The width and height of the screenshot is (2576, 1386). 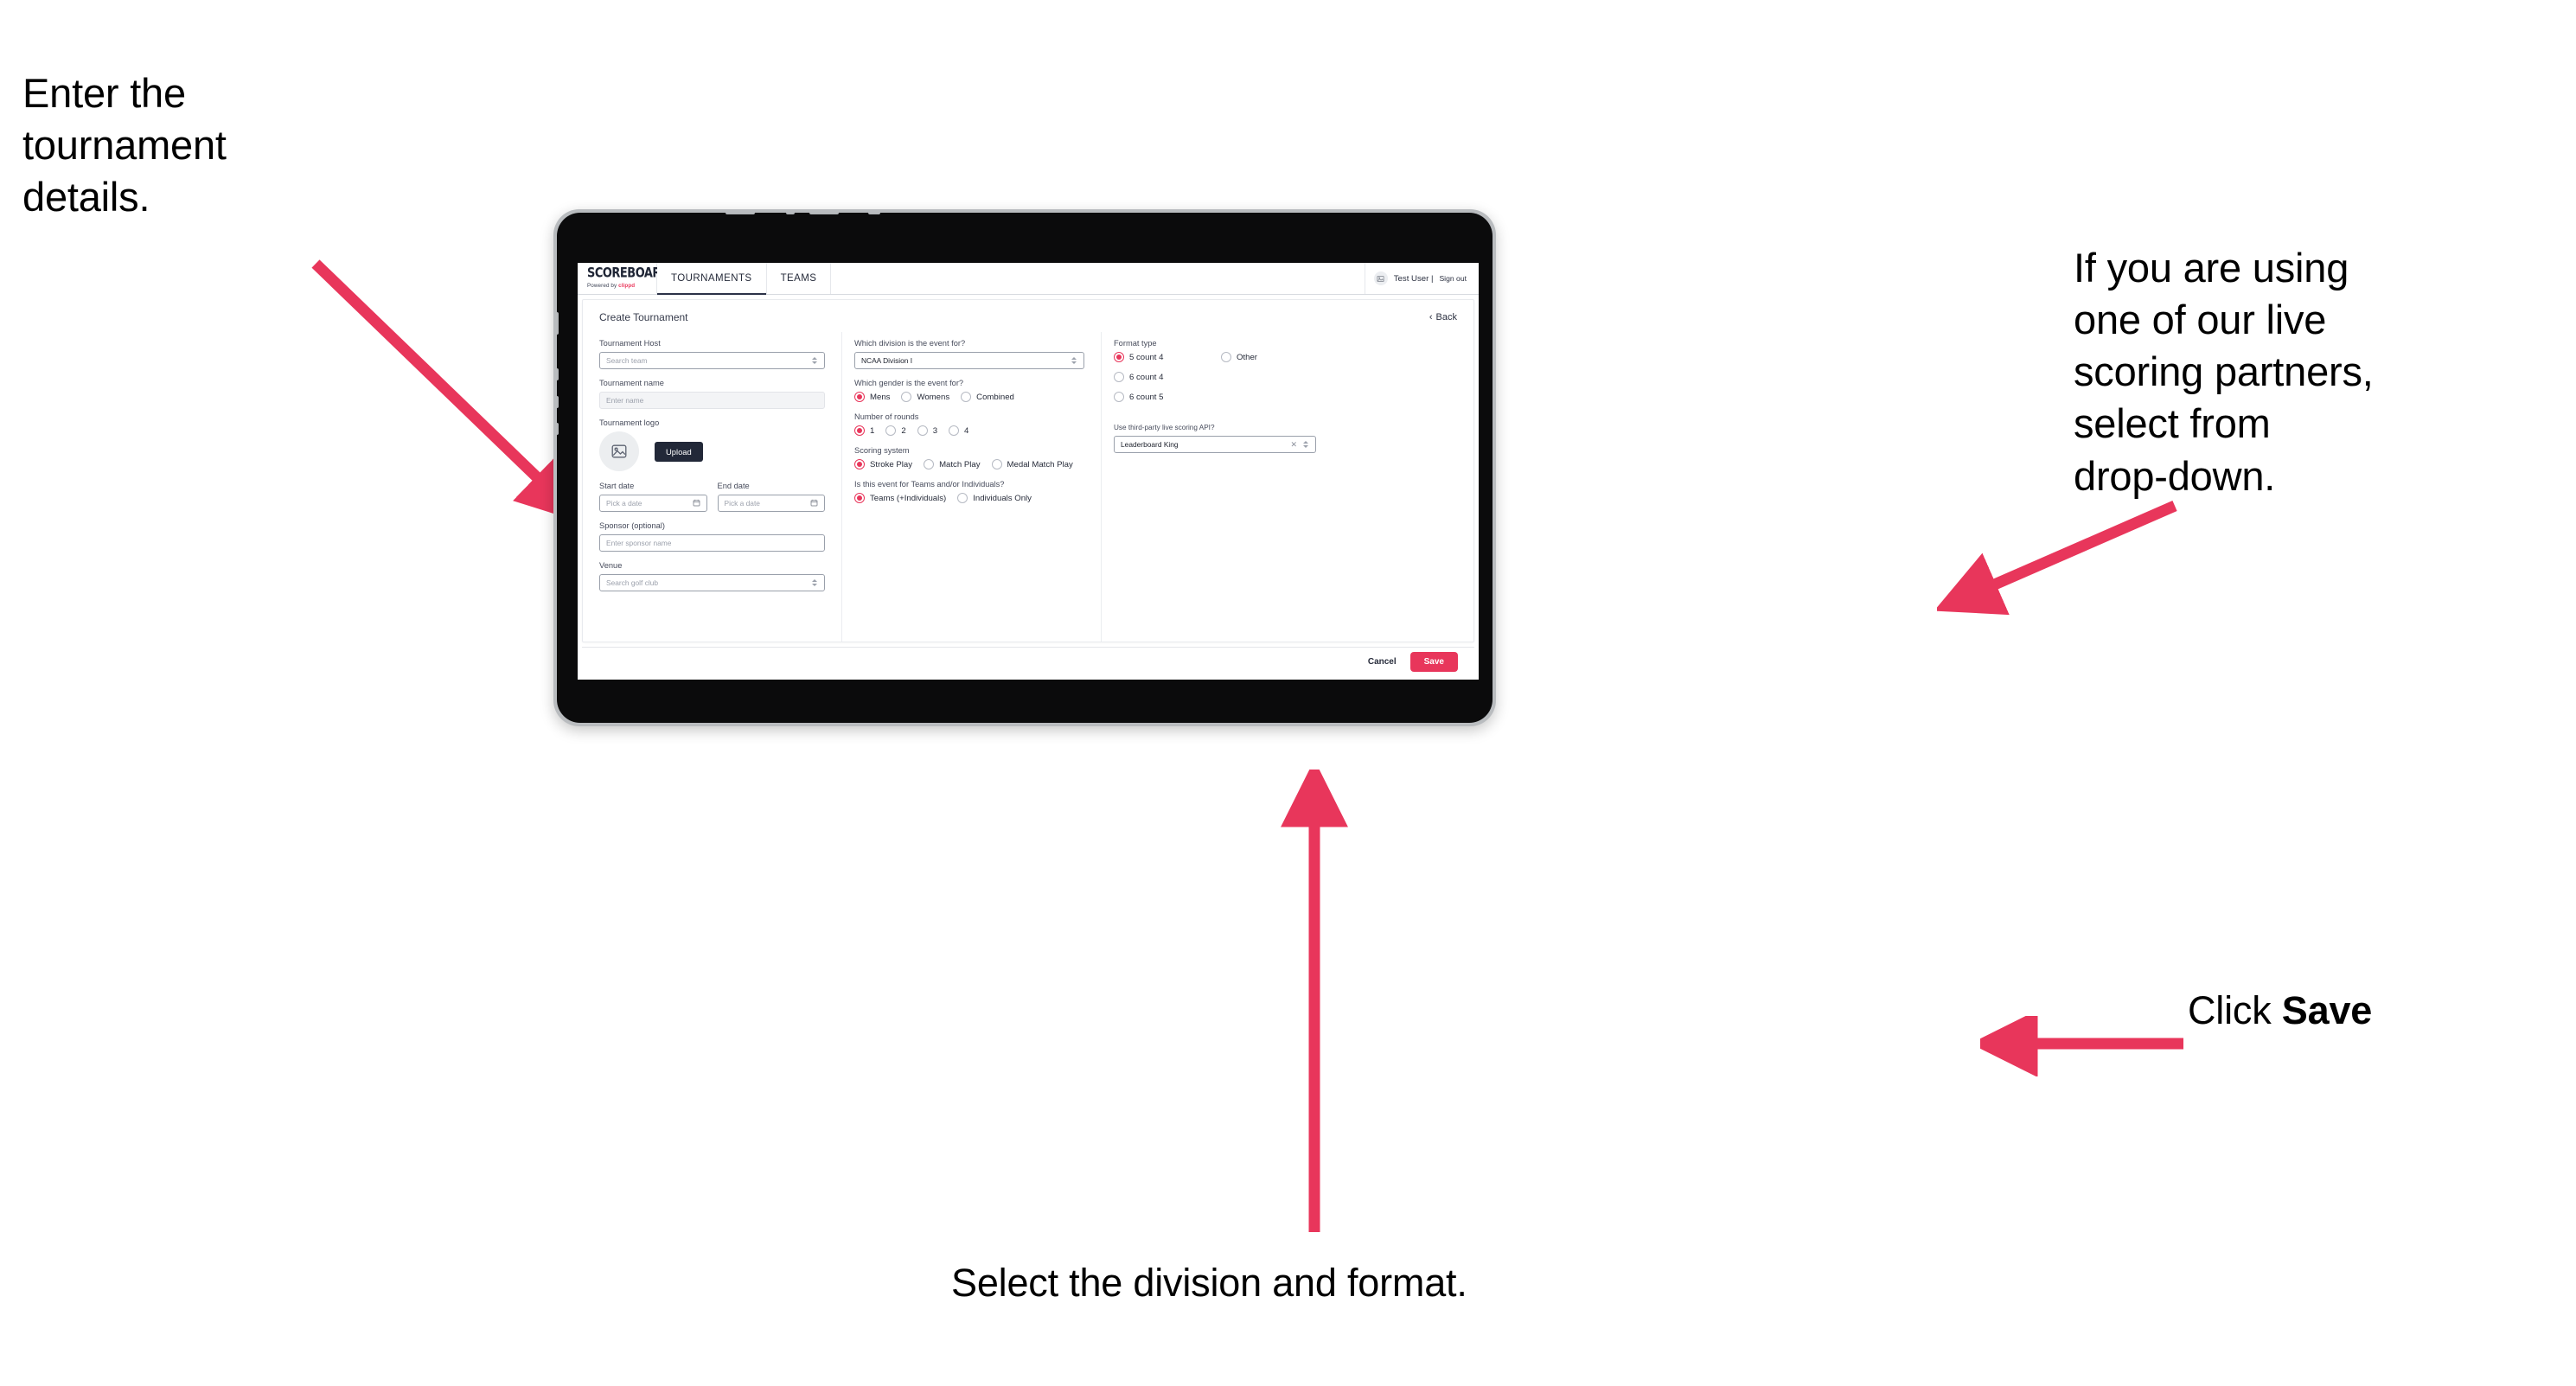 I want to click on create-tournament-page: Create Tournament ‹ Back Tournament Host, so click(x=1028, y=471).